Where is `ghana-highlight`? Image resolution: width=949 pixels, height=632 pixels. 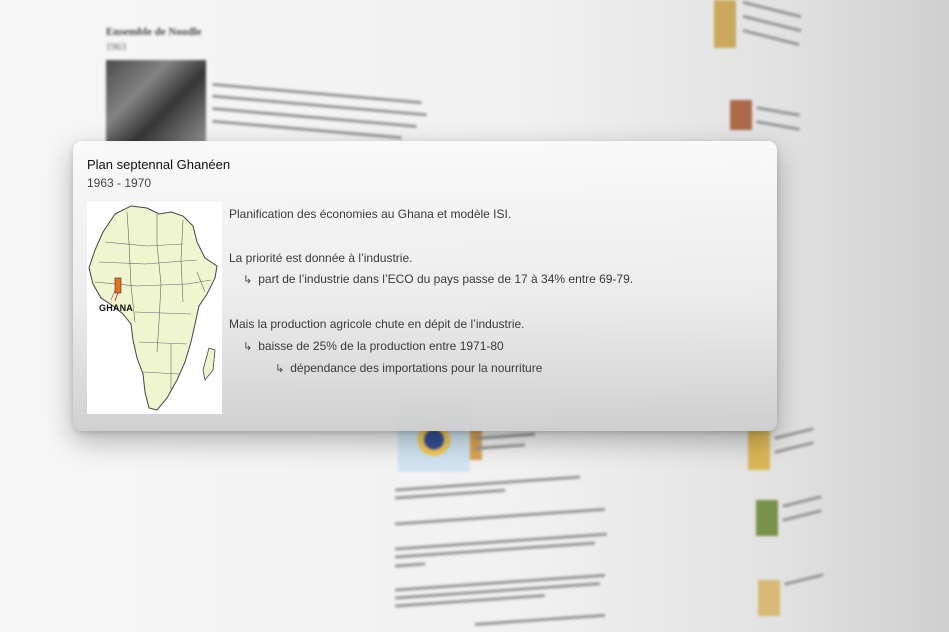
ghana-highlight is located at coordinates (118, 285).